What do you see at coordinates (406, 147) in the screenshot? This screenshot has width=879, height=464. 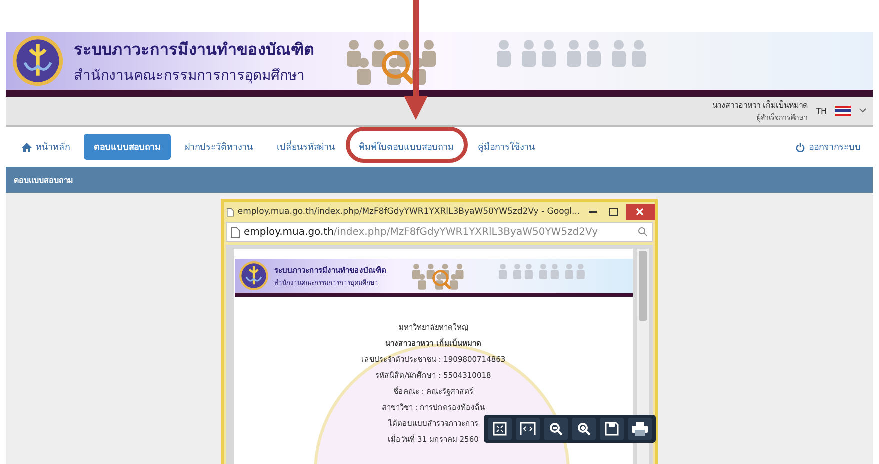 I see `nav-tab: พิมพ์ใบตอบแบบสอบถาม` at bounding box center [406, 147].